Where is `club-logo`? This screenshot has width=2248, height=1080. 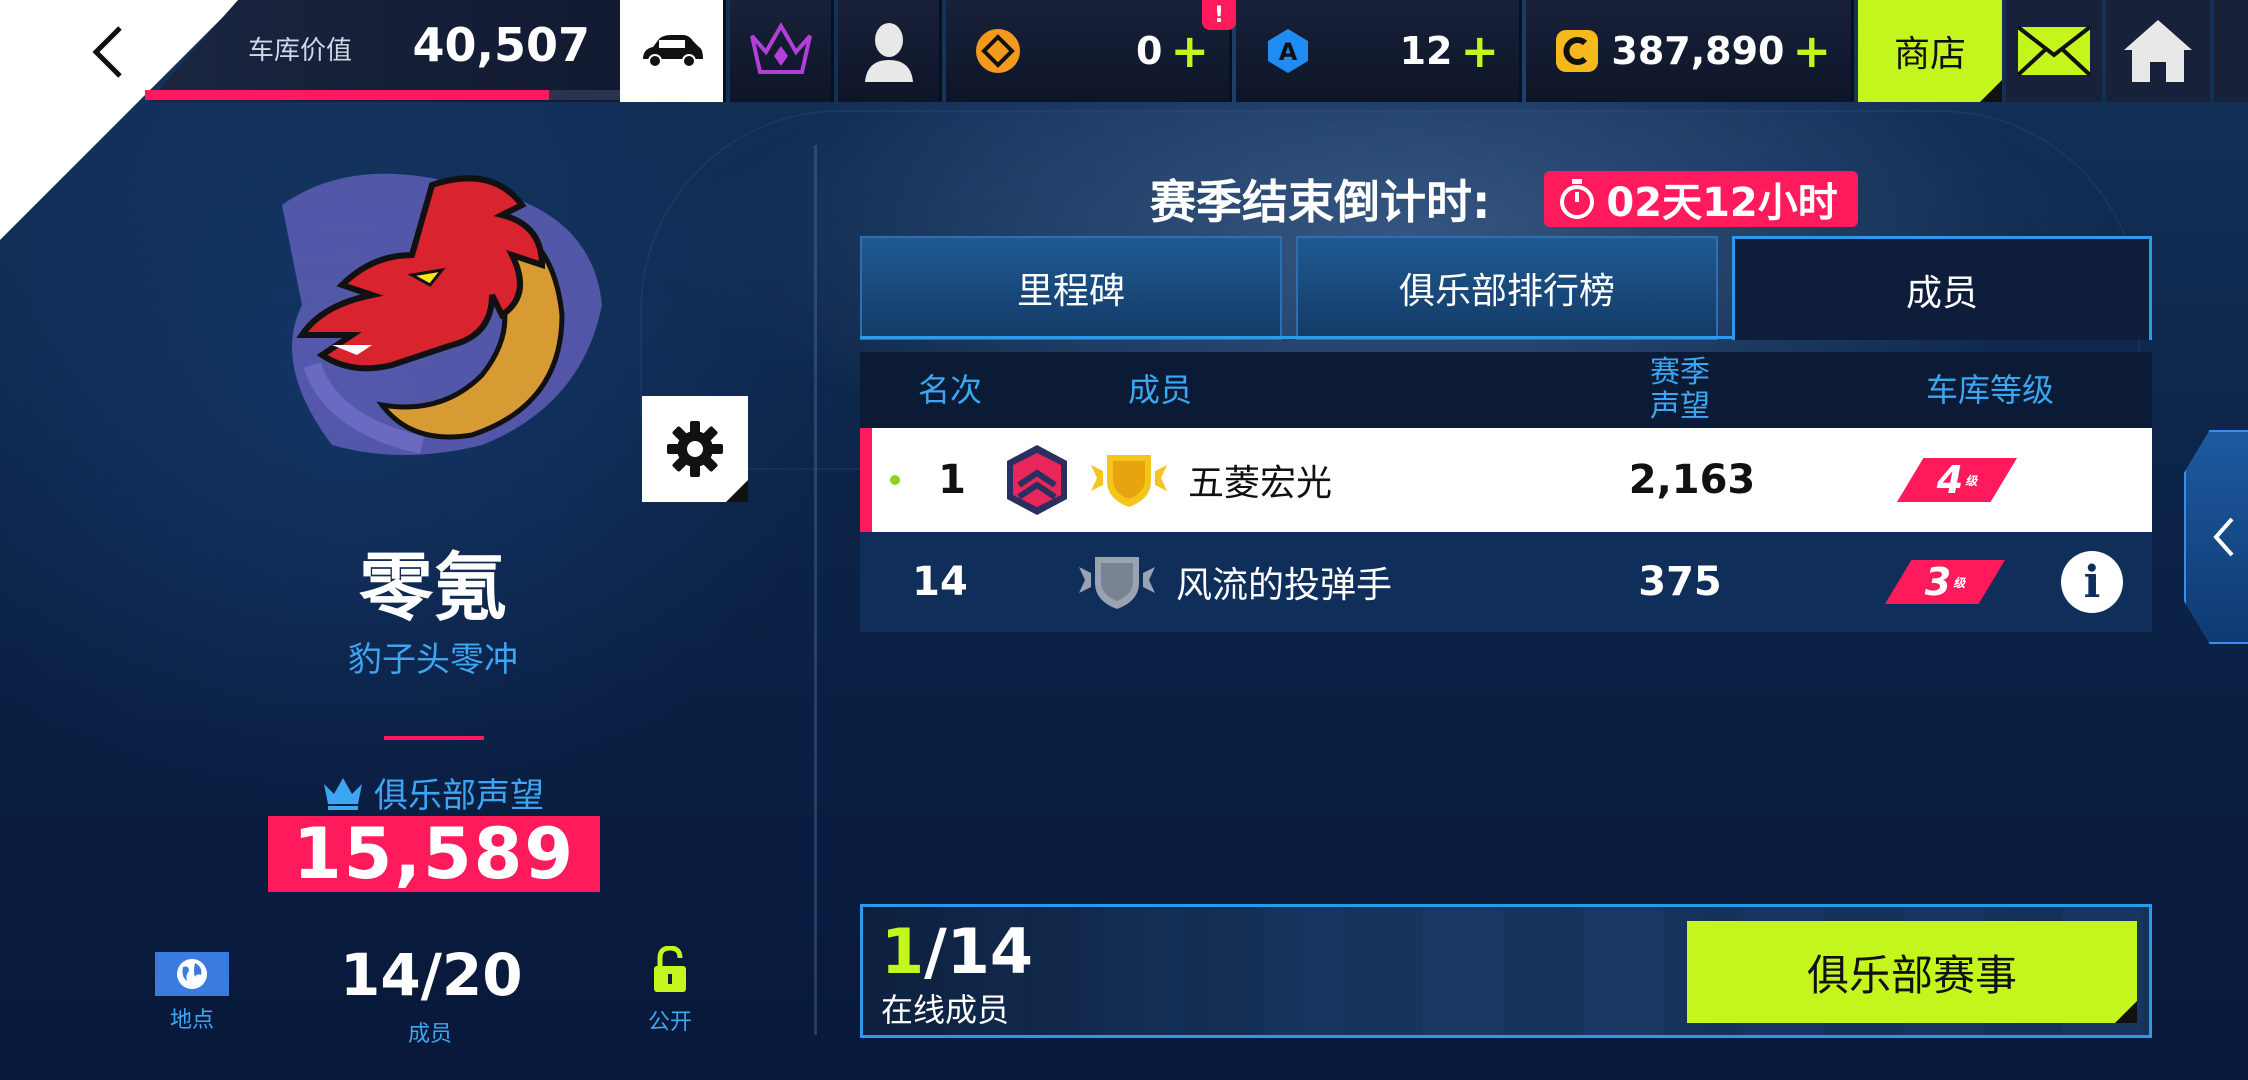
club-logo is located at coordinates (442, 310).